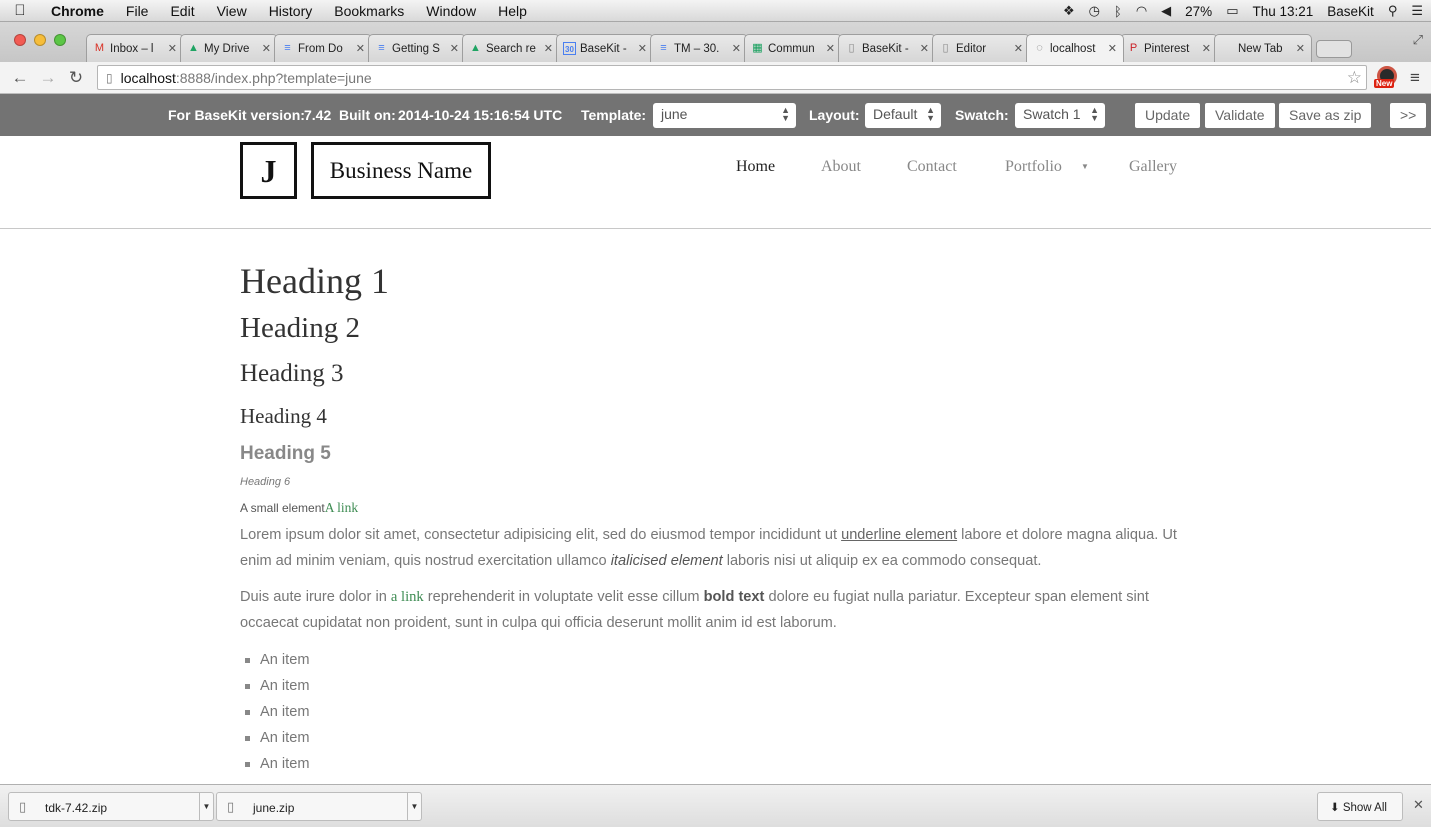  I want to click on download-item: ▯ june.zip ▼, so click(319, 806).